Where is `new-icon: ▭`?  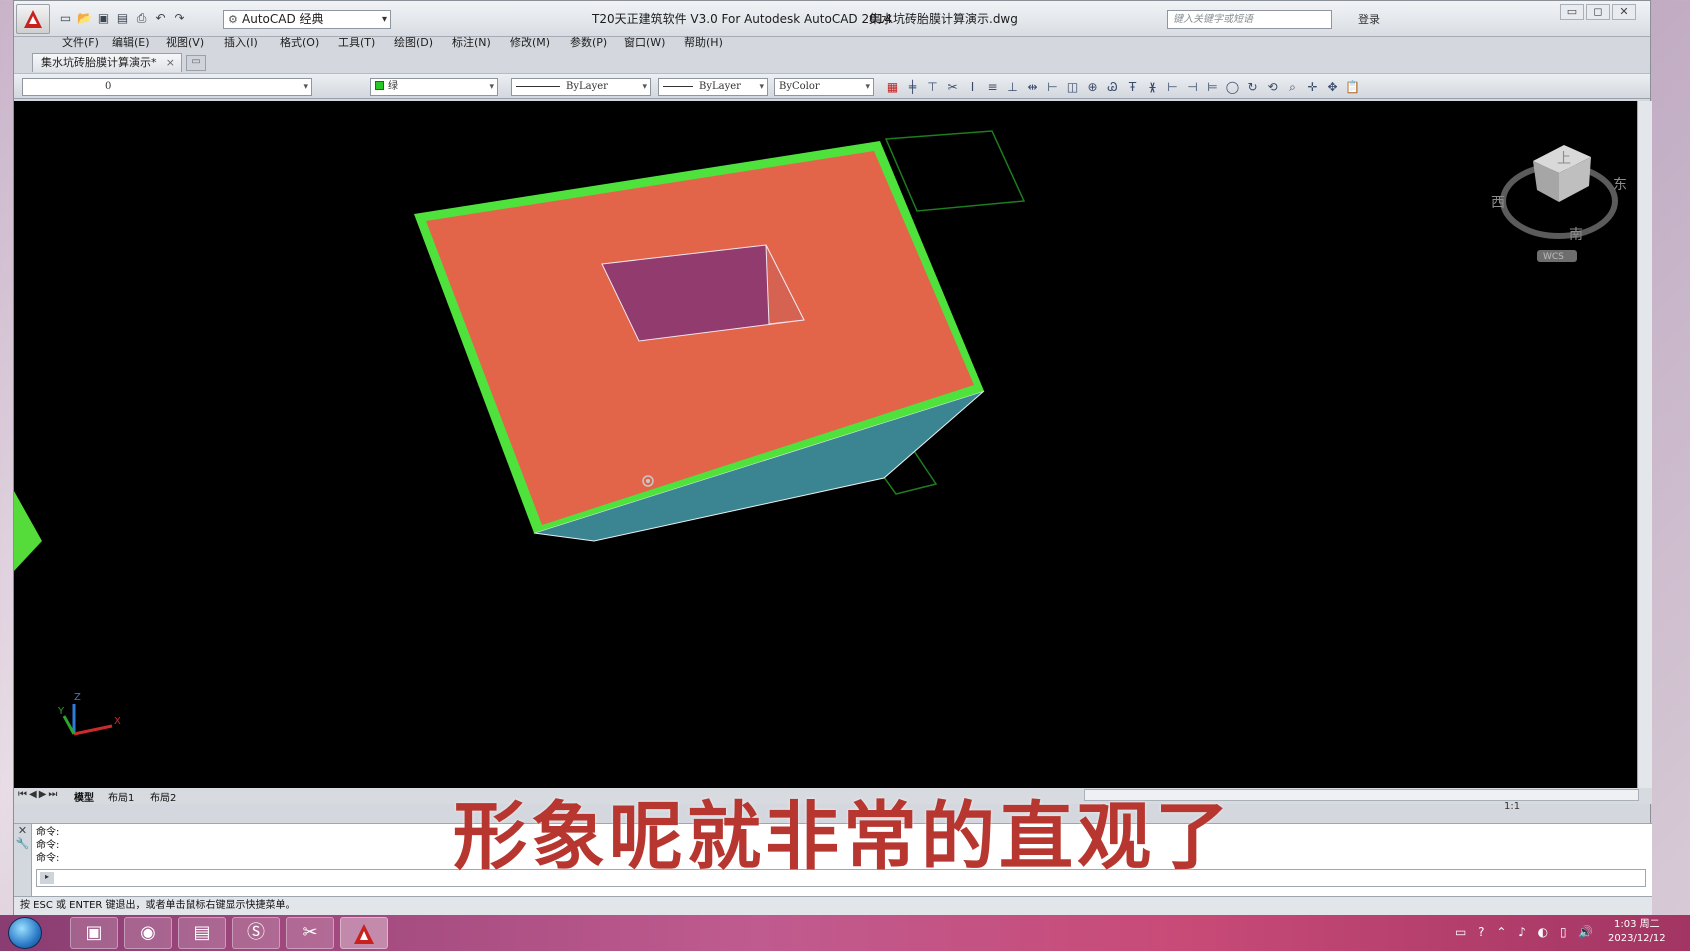 new-icon: ▭ is located at coordinates (65, 18).